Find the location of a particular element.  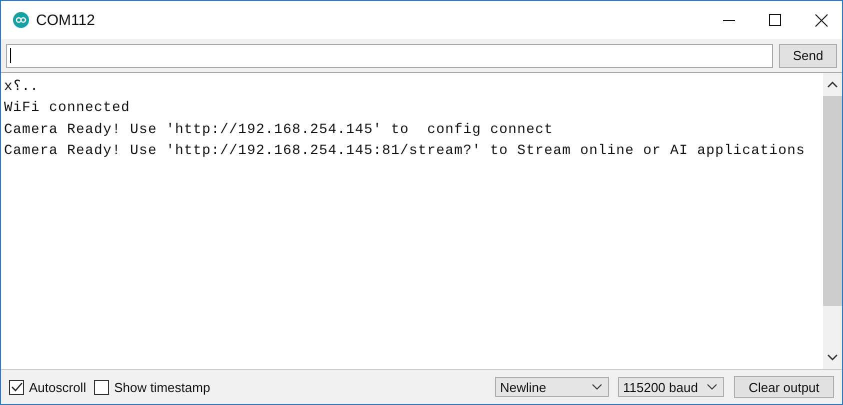

send-button: Send is located at coordinates (808, 56).